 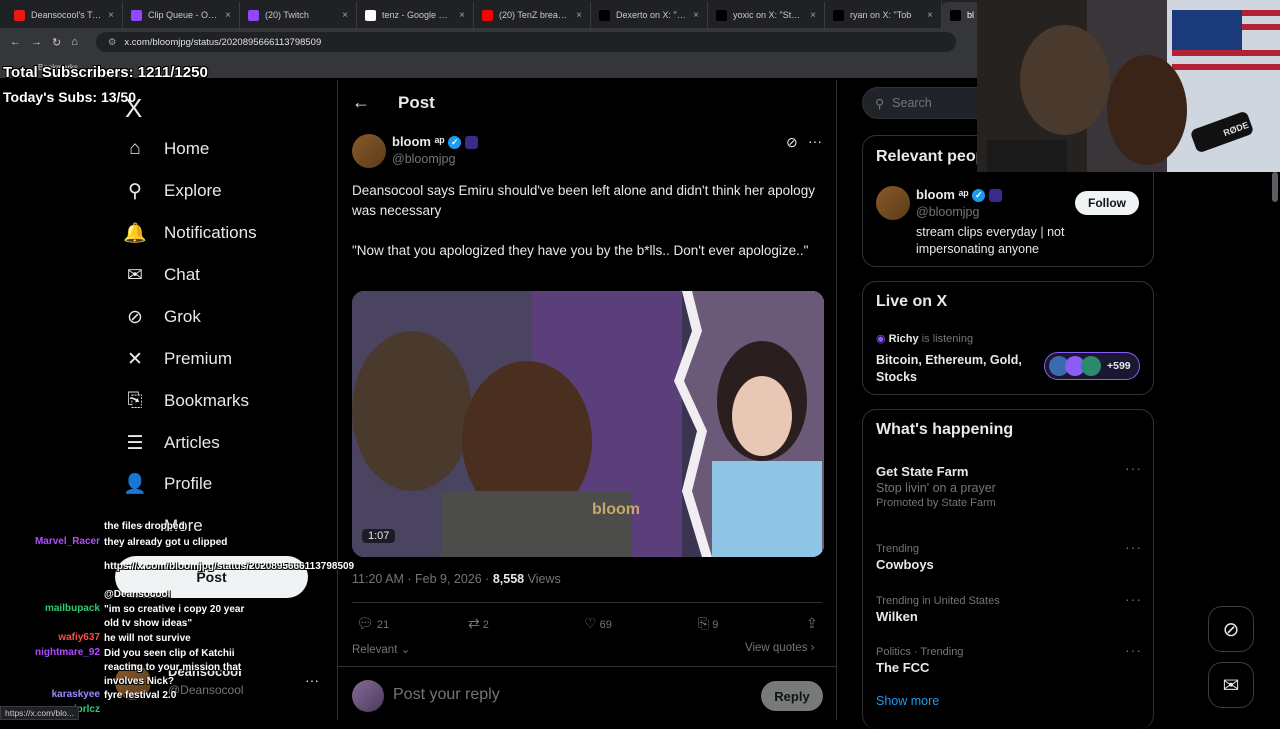 What do you see at coordinates (1275, 187) in the screenshot?
I see `scrollbar-thumb` at bounding box center [1275, 187].